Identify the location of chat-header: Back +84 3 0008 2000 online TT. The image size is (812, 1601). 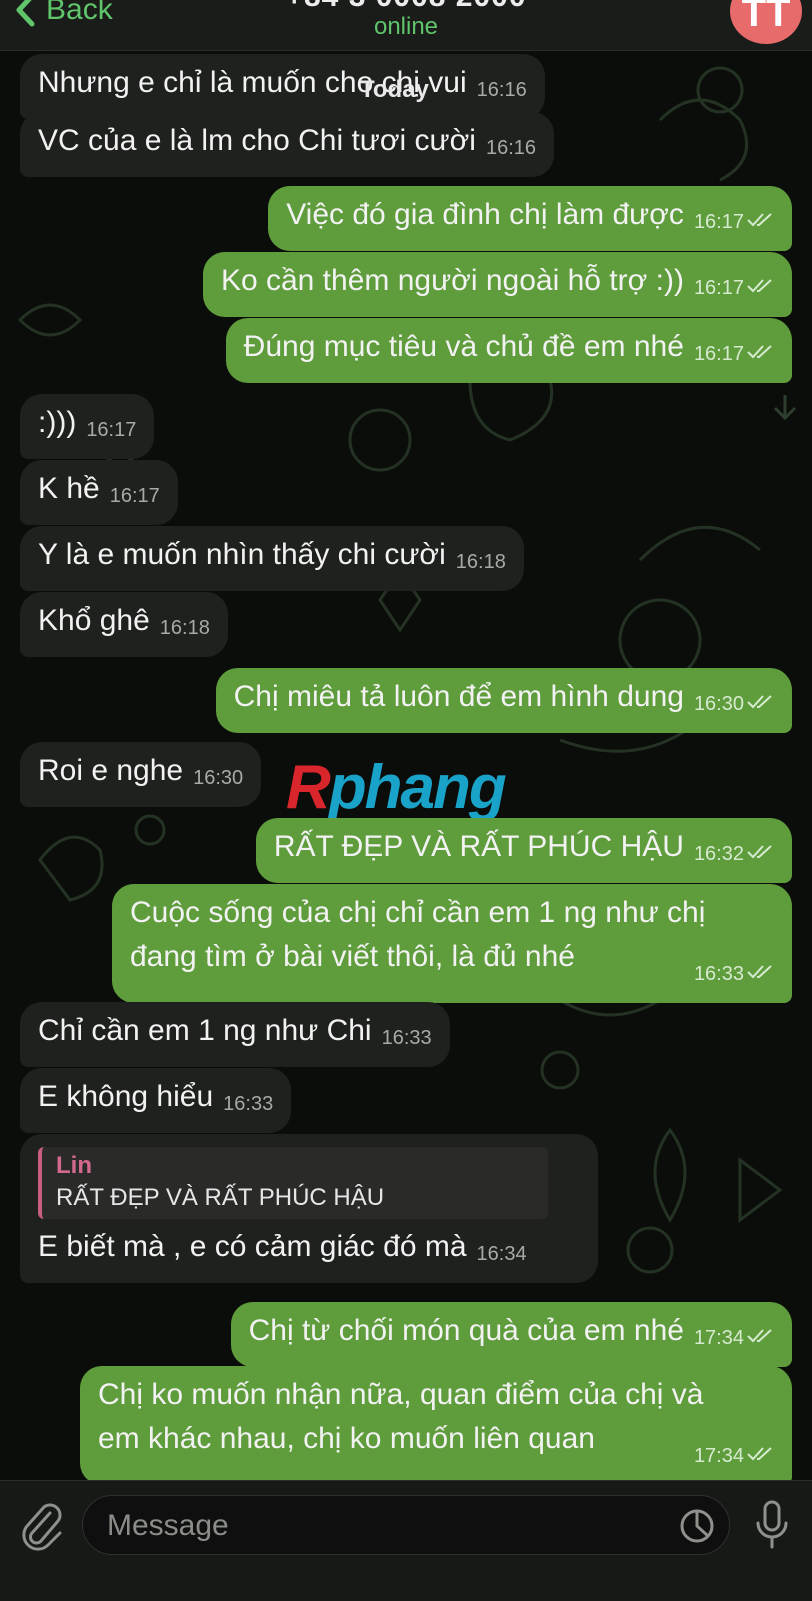
(406, 25).